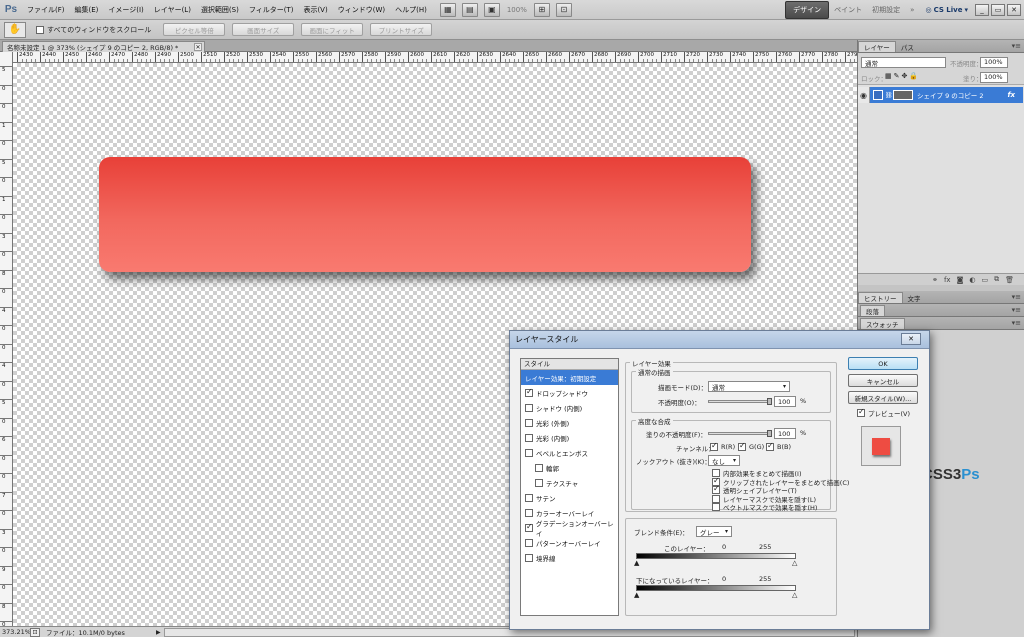 This screenshot has width=1024, height=637. Describe the element at coordinates (636, 563) in the screenshot. I see `this-layer-black-knob: ▲` at that location.